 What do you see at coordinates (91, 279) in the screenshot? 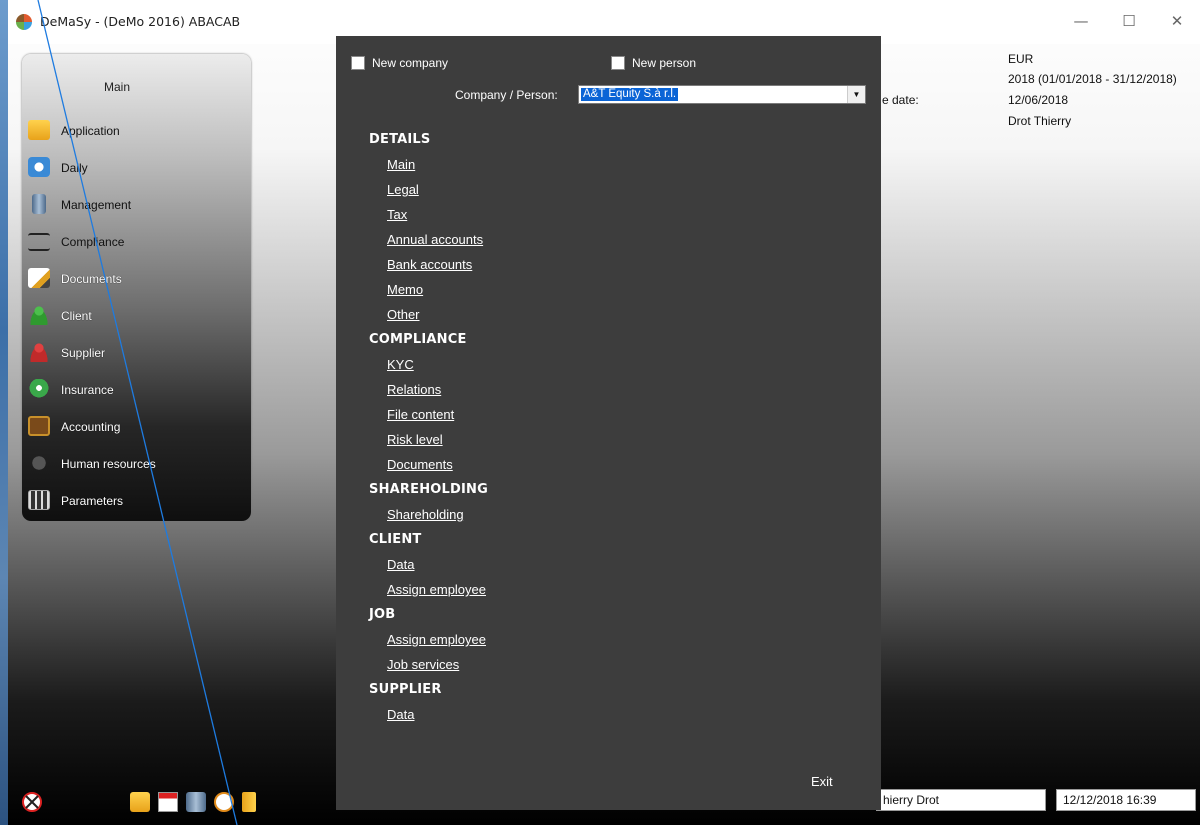
I see `nav-item-label: Documents` at bounding box center [91, 279].